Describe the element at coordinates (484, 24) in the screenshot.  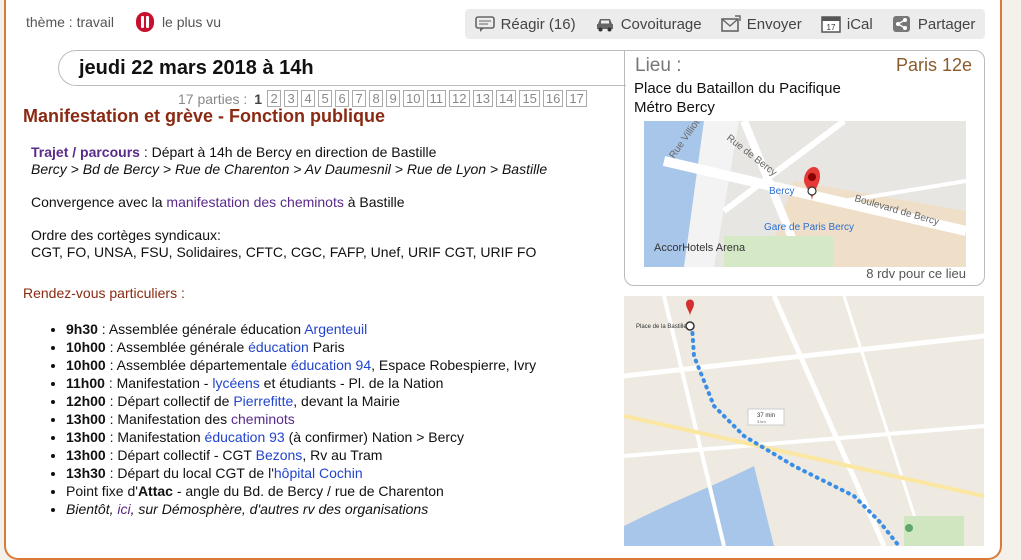
I see `speech-bubble-icon` at that location.